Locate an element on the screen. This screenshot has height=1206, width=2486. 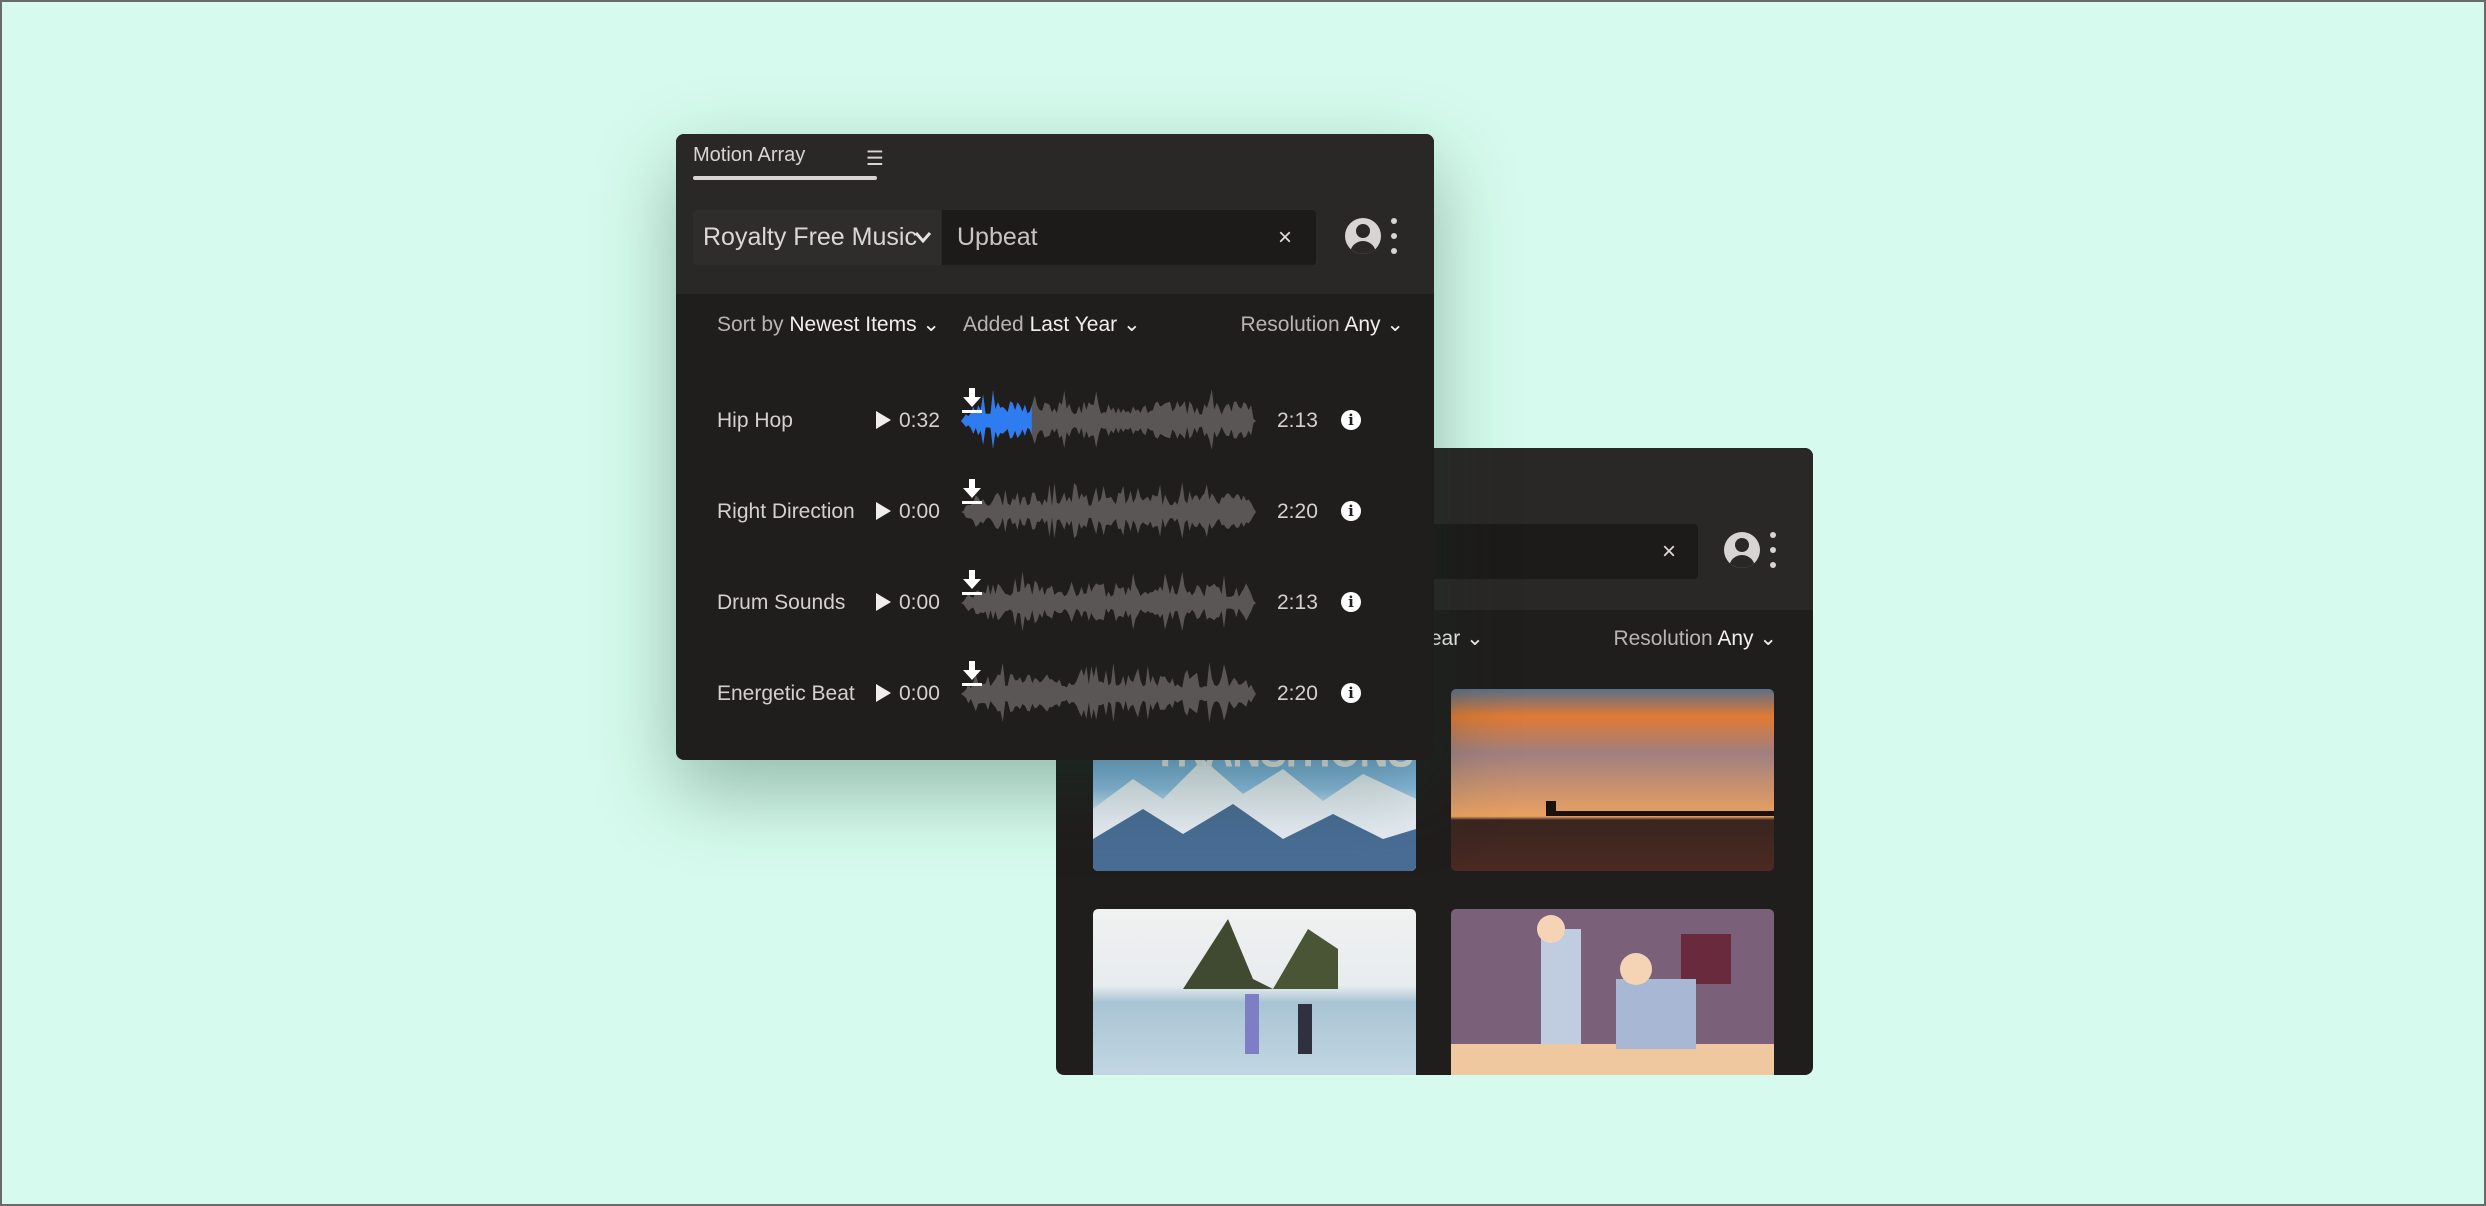
resolution-filter: Resolution Any ⌄ is located at coordinates (1322, 324).